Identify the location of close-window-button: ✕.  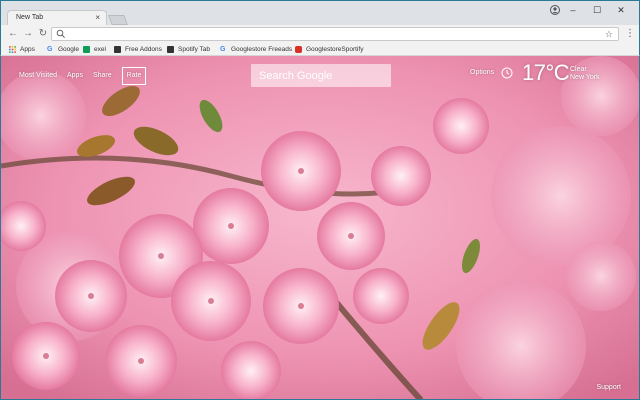
(621, 10).